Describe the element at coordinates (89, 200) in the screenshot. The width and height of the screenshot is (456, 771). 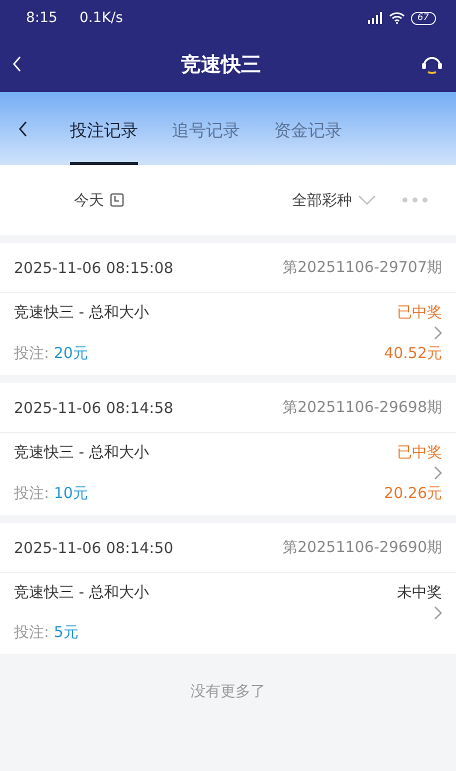
I see `date-filter: 今天` at that location.